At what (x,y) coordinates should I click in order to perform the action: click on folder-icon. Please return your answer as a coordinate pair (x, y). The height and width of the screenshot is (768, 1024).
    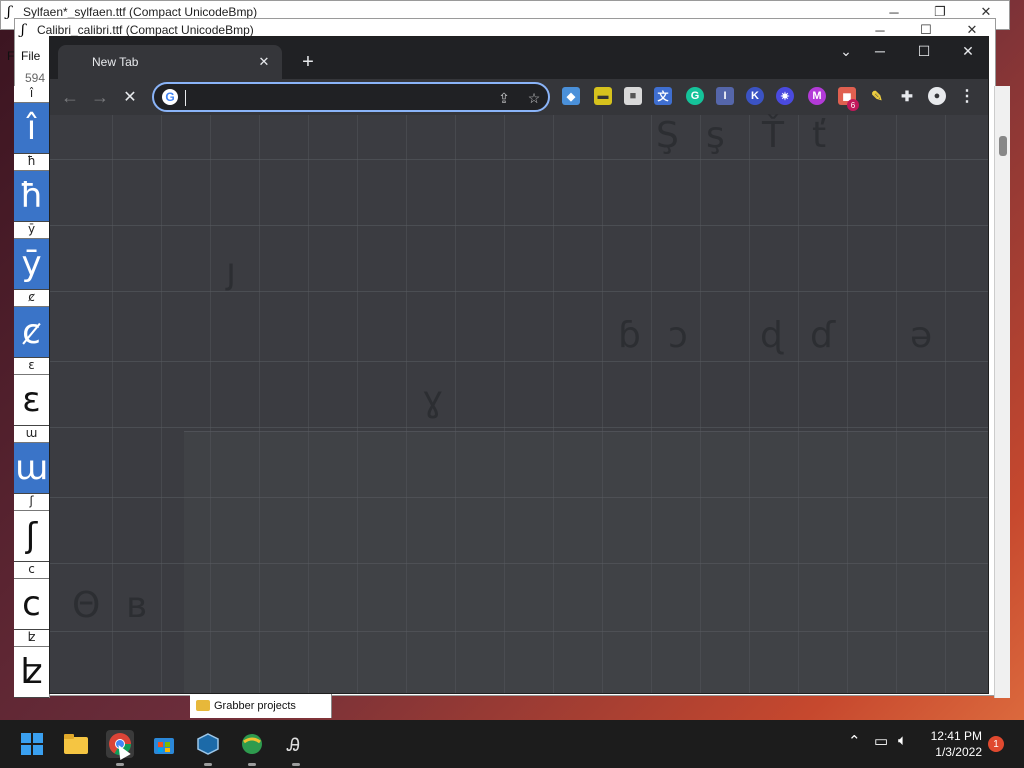
    Looking at the image, I should click on (203, 705).